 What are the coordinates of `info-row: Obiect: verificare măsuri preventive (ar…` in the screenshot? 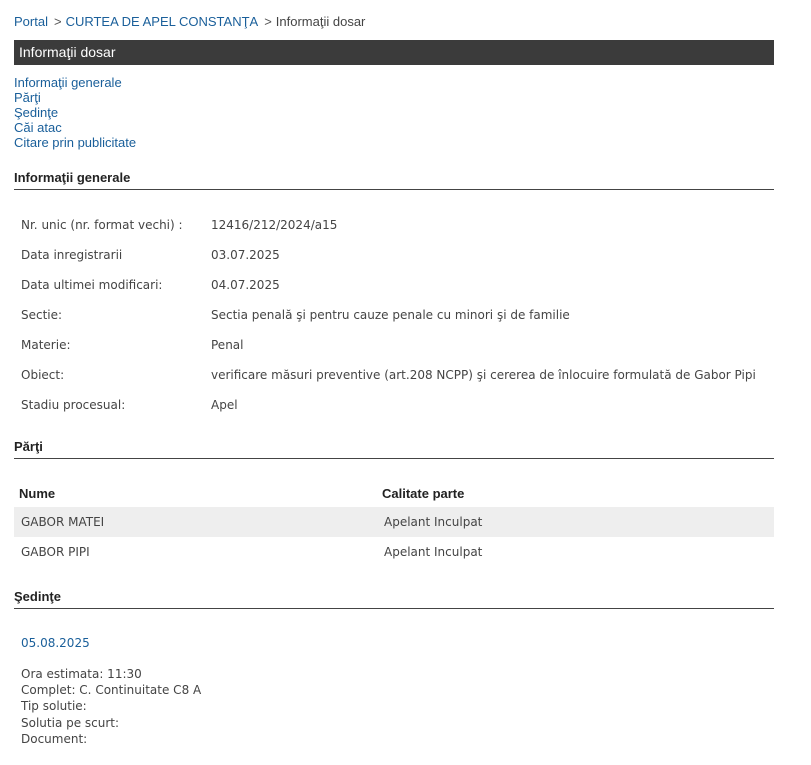 It's located at (394, 375).